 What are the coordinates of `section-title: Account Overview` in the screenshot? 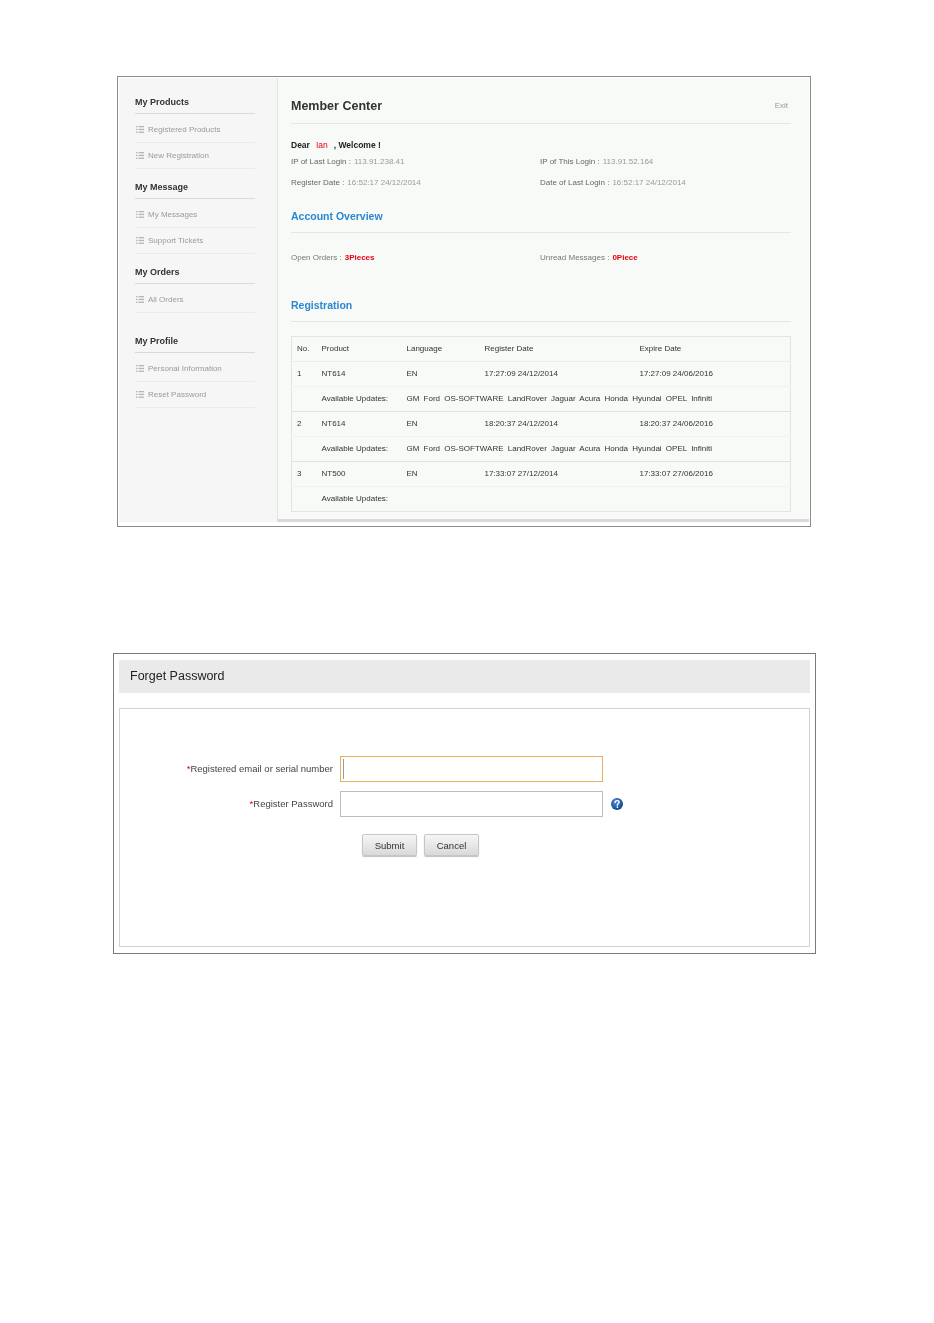 It's located at (337, 216).